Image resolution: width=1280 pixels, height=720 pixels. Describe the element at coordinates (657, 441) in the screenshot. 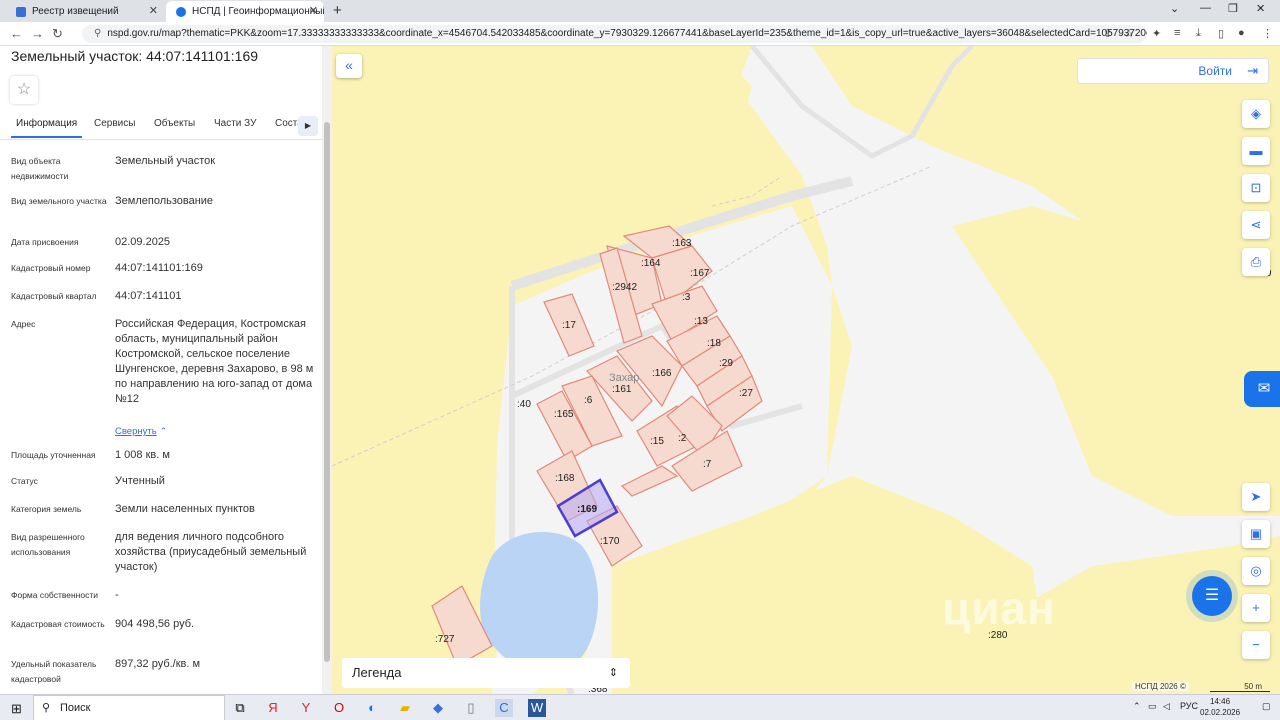

I see `parcel-label: :15` at that location.